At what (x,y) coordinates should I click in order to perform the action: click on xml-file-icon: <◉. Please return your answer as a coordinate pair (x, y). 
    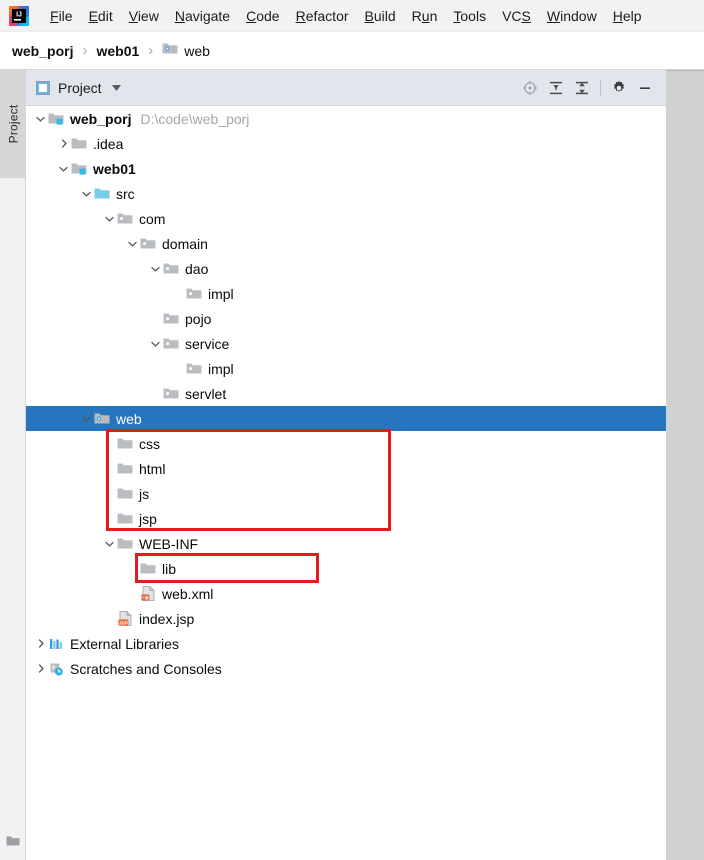
    Looking at the image, I should click on (148, 593).